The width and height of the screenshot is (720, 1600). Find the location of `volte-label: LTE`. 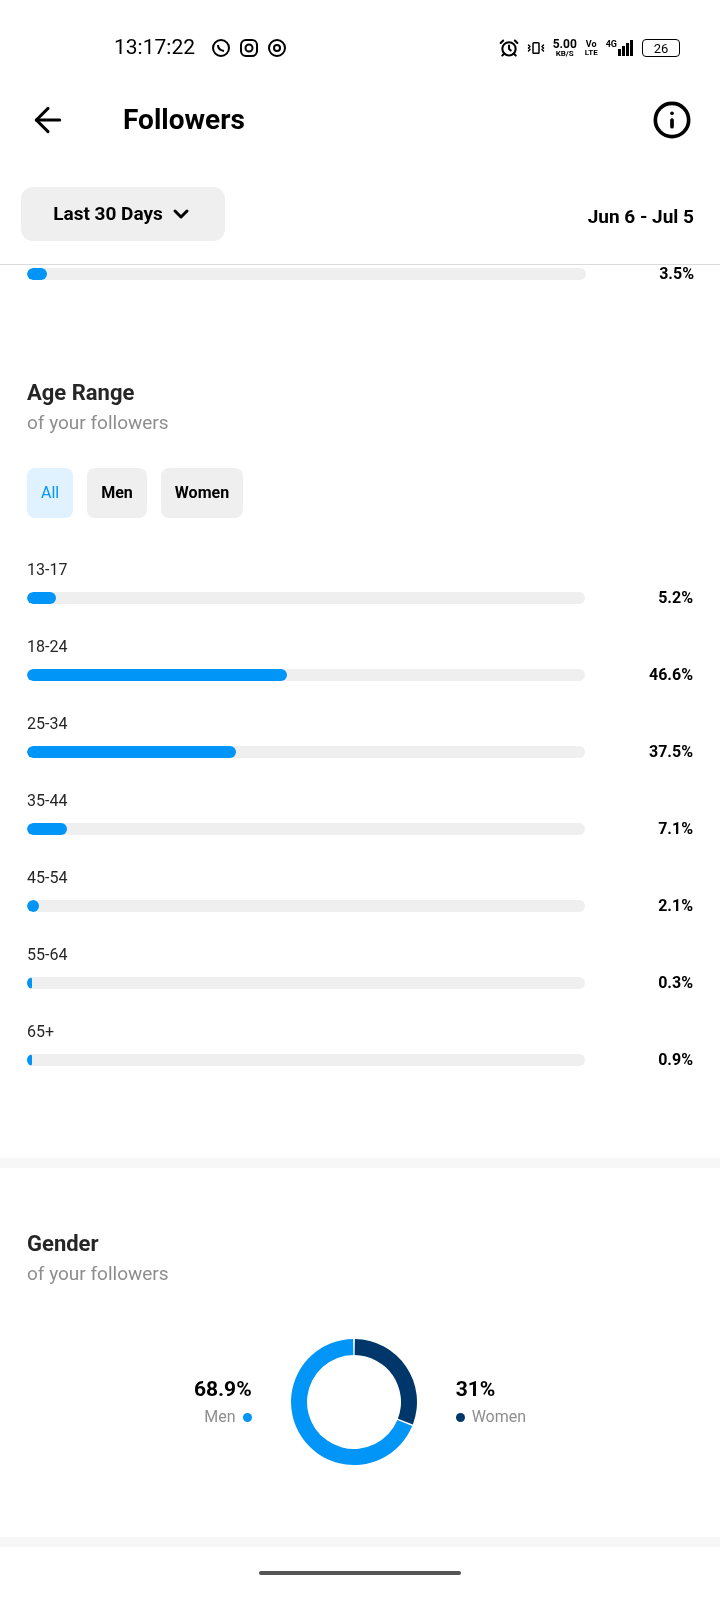

volte-label: LTE is located at coordinates (591, 52).